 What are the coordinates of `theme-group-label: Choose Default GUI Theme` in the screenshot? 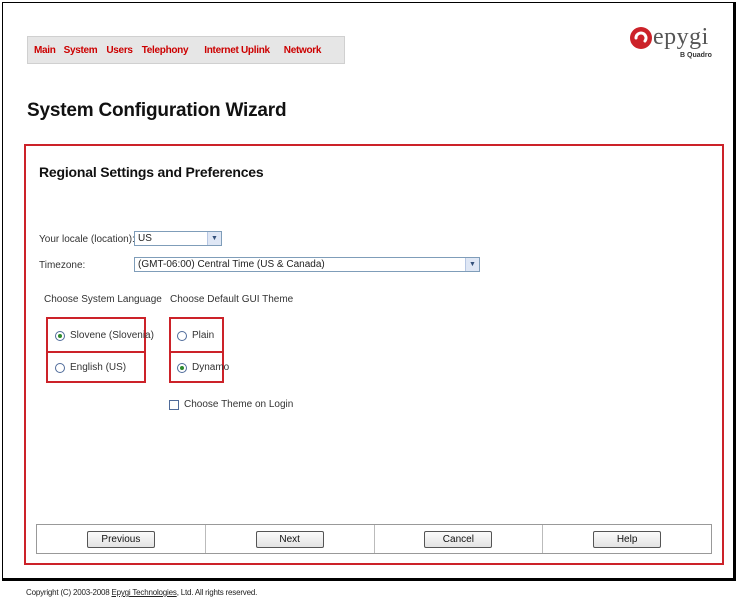 It's located at (232, 299).